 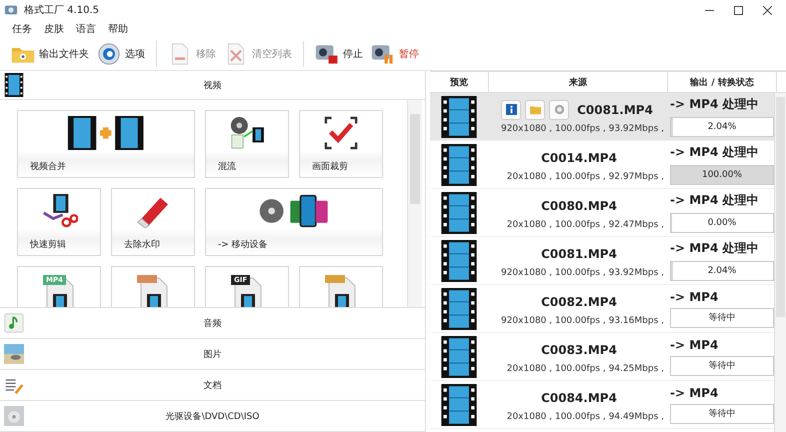 What do you see at coordinates (585, 417) in the screenshot?
I see `file-details: 20x1080 , 100.00fps , 94.49Mbps ,` at bounding box center [585, 417].